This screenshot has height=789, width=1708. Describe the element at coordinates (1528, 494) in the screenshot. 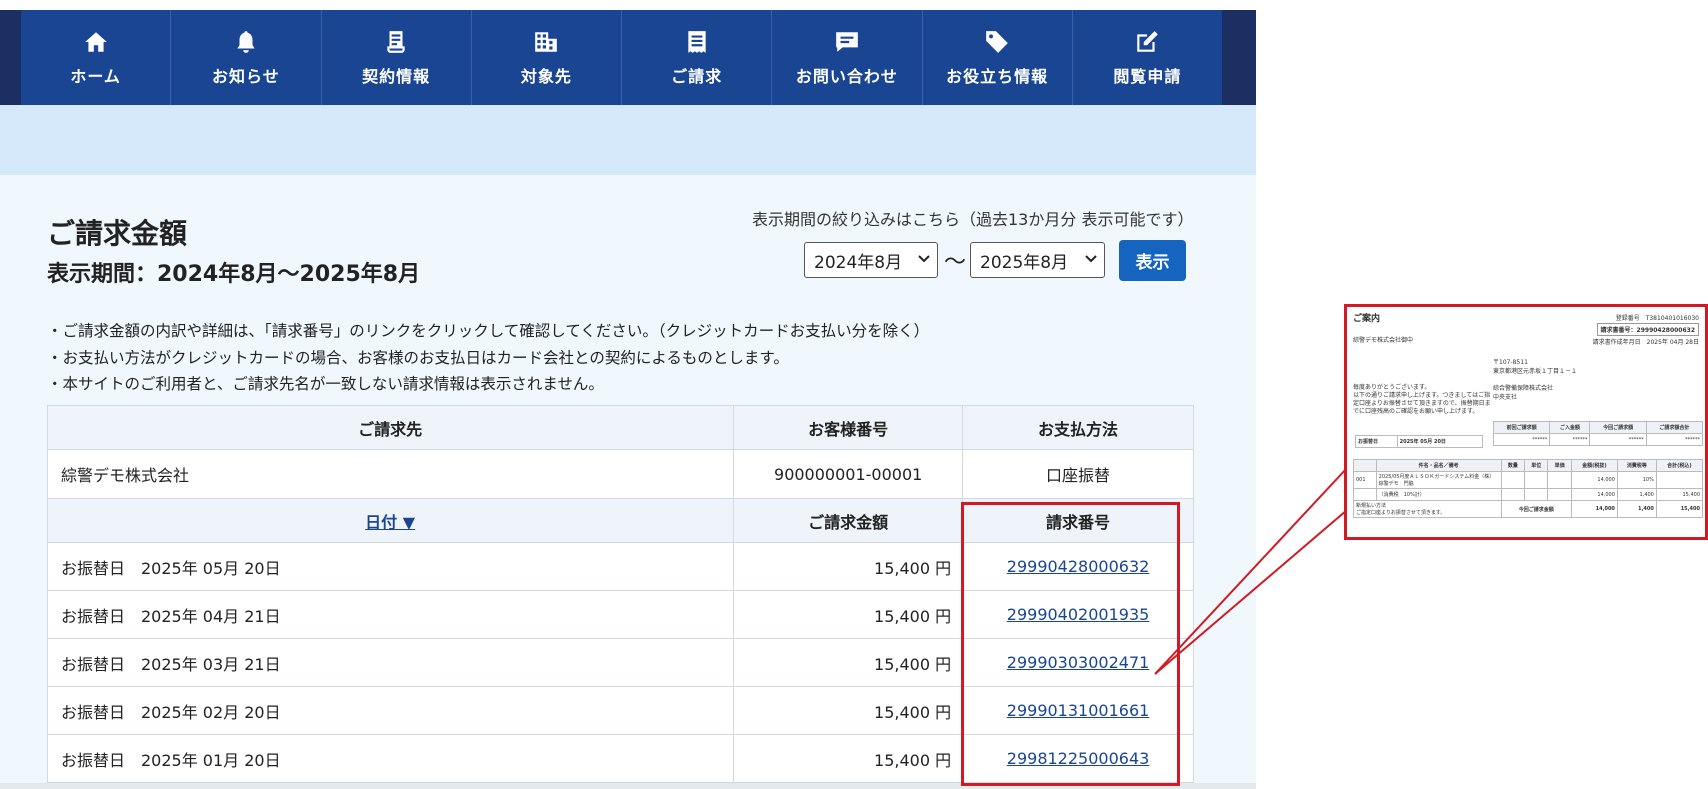

I see `preview-detail-row: （消費税 10%計） 14,000 1,400 15,400` at that location.